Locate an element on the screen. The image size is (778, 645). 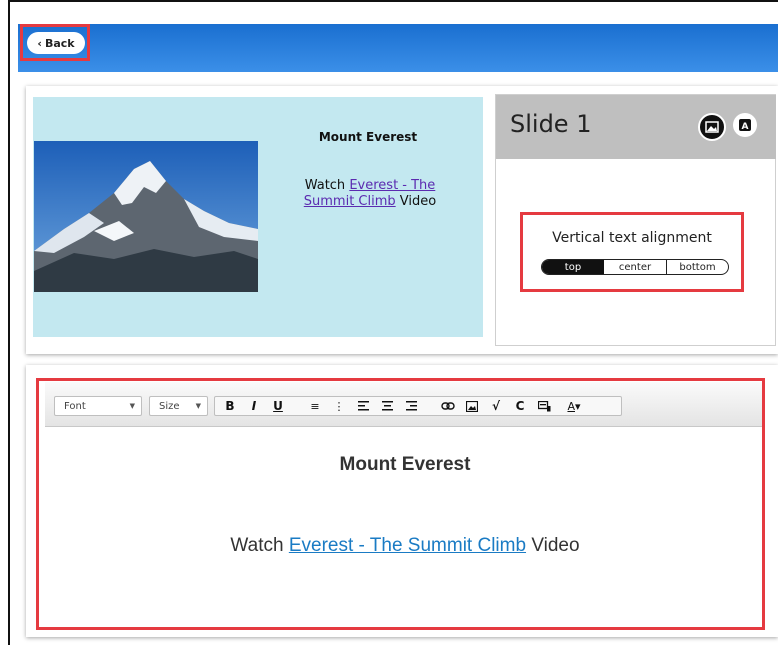
svg-text: A is located at coordinates (745, 127).